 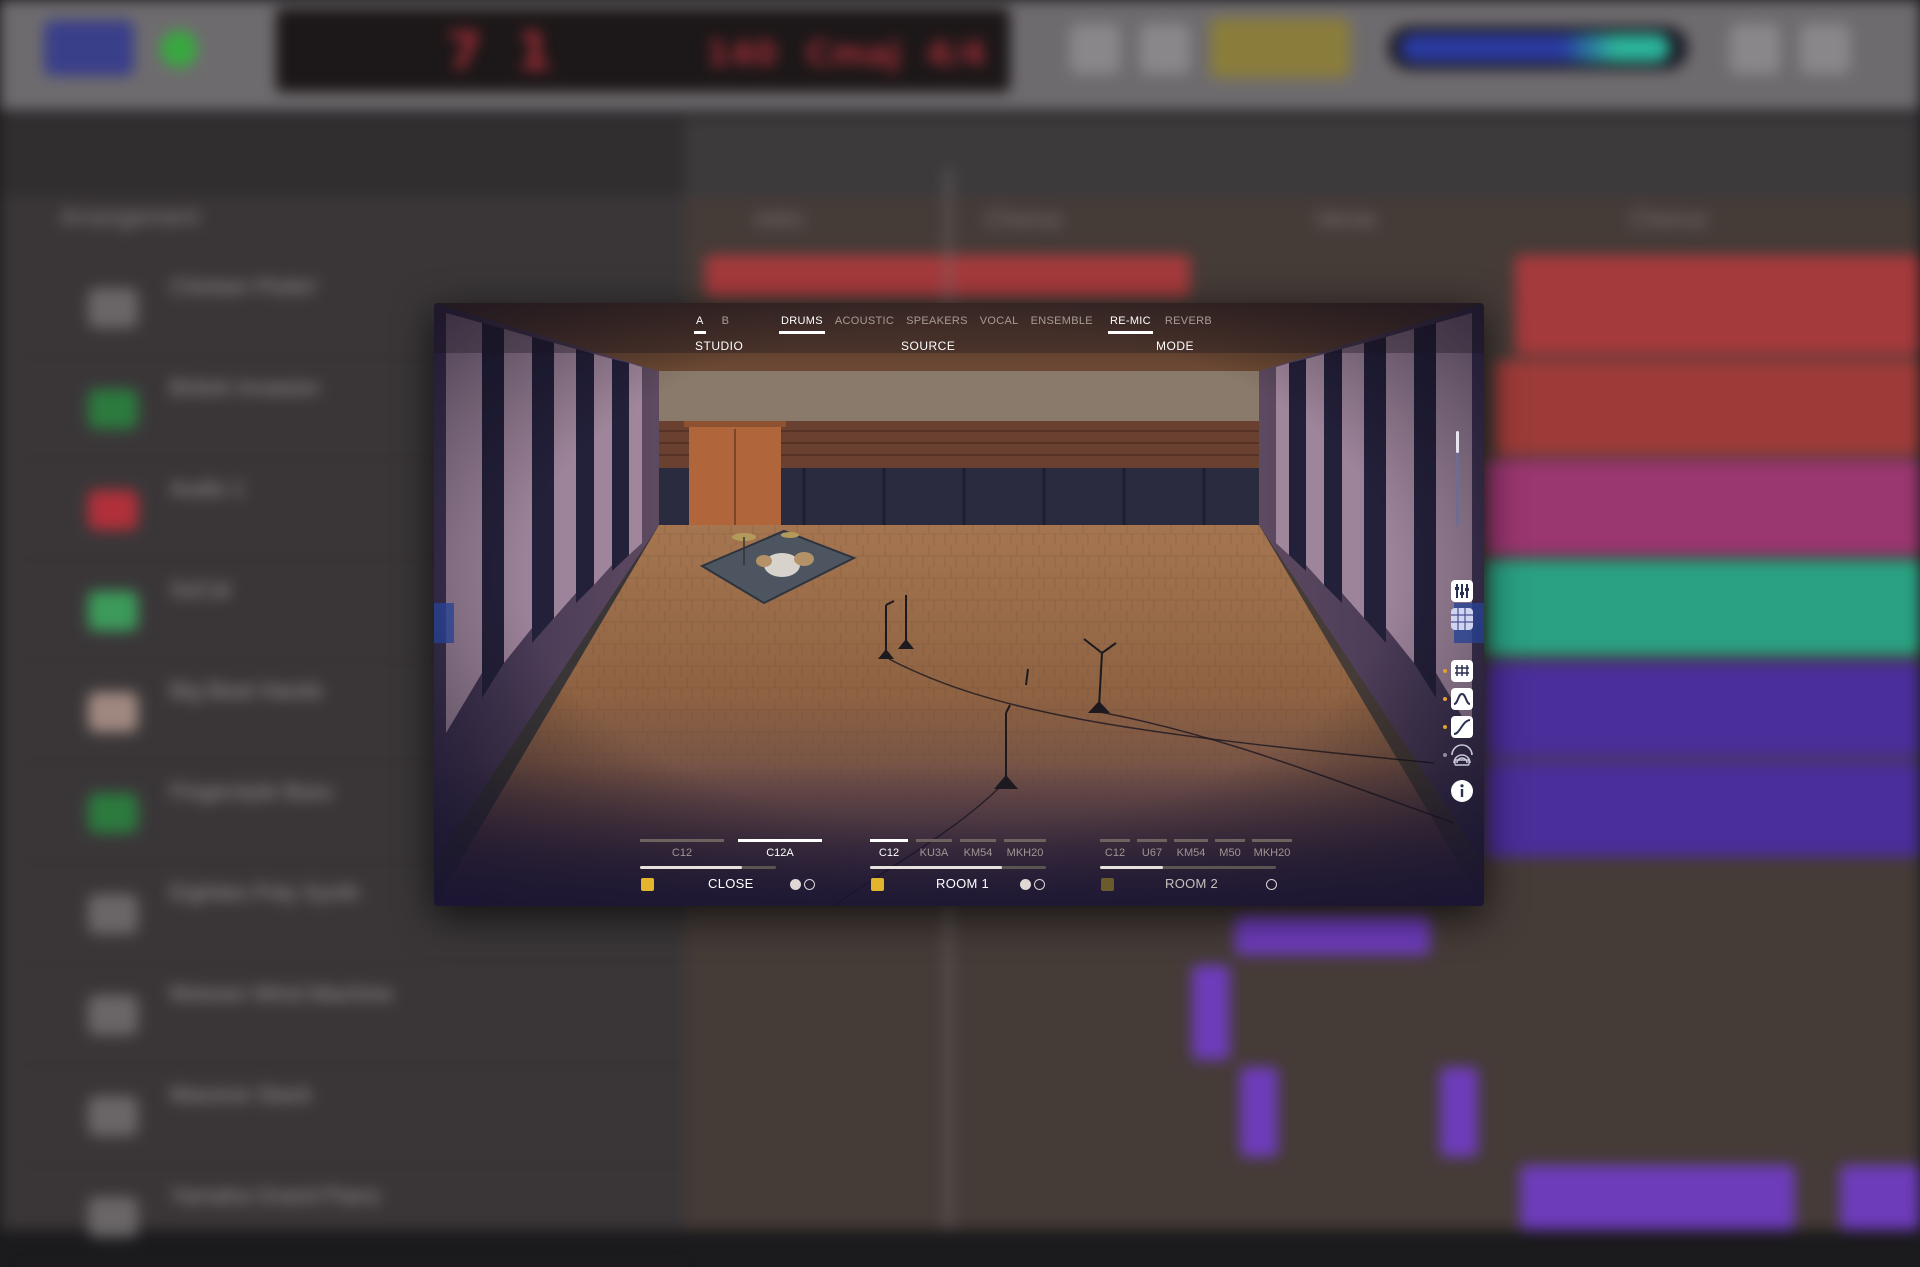 I want to click on arrangement-marker: Verse, so click(x=1345, y=220).